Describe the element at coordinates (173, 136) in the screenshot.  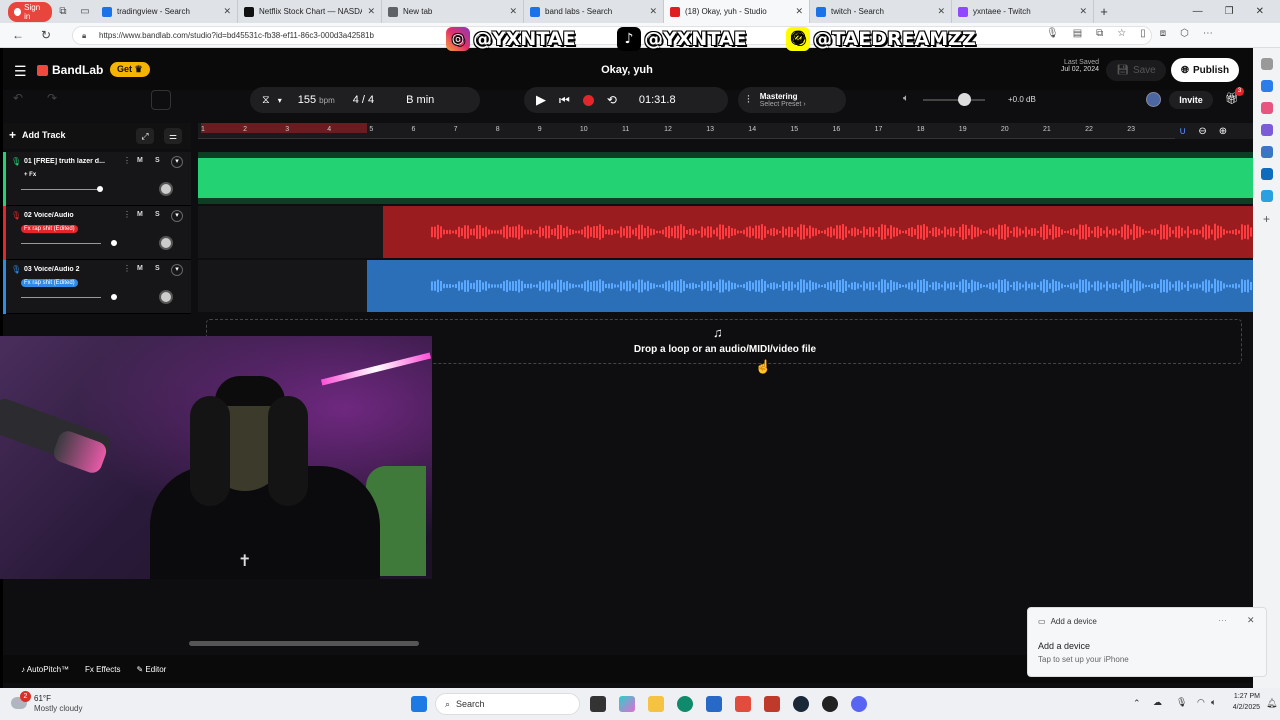
I see `mixer-icon: ⚌` at that location.